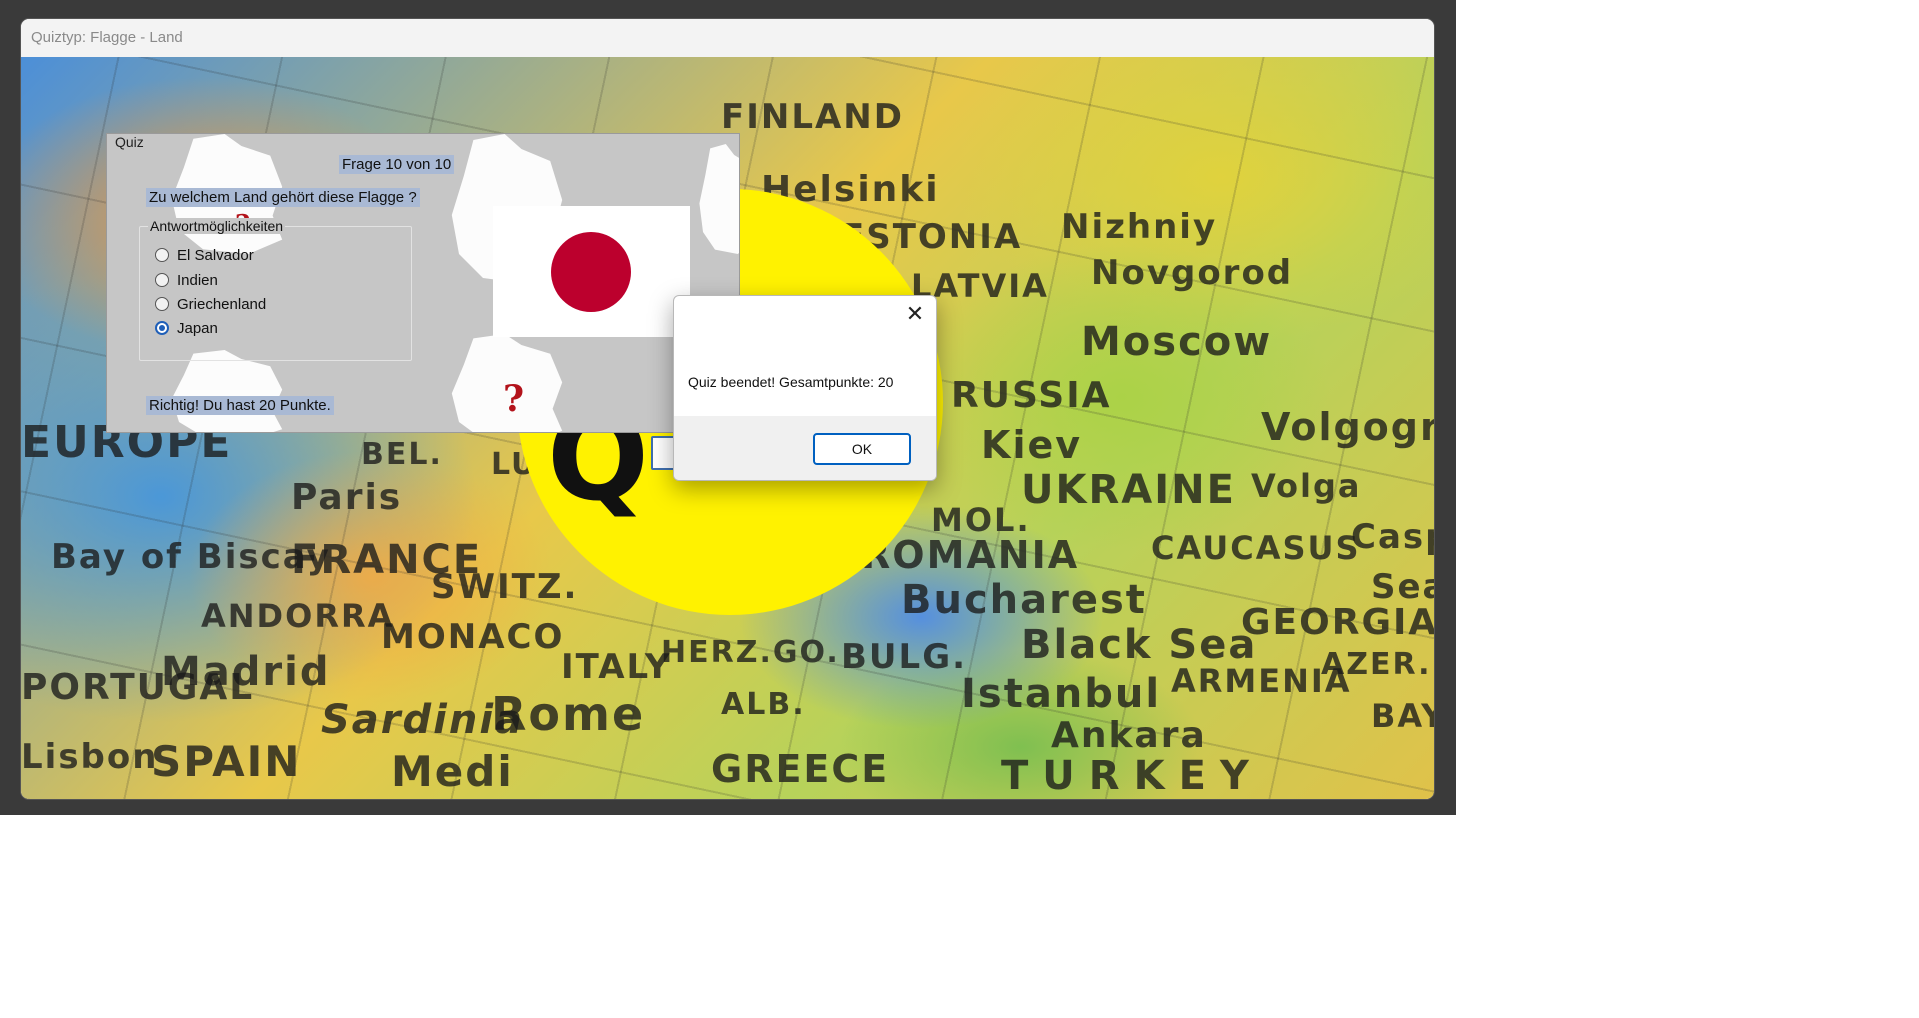 The image size is (1919, 1018). I want to click on map-label: GREECE, so click(800, 769).